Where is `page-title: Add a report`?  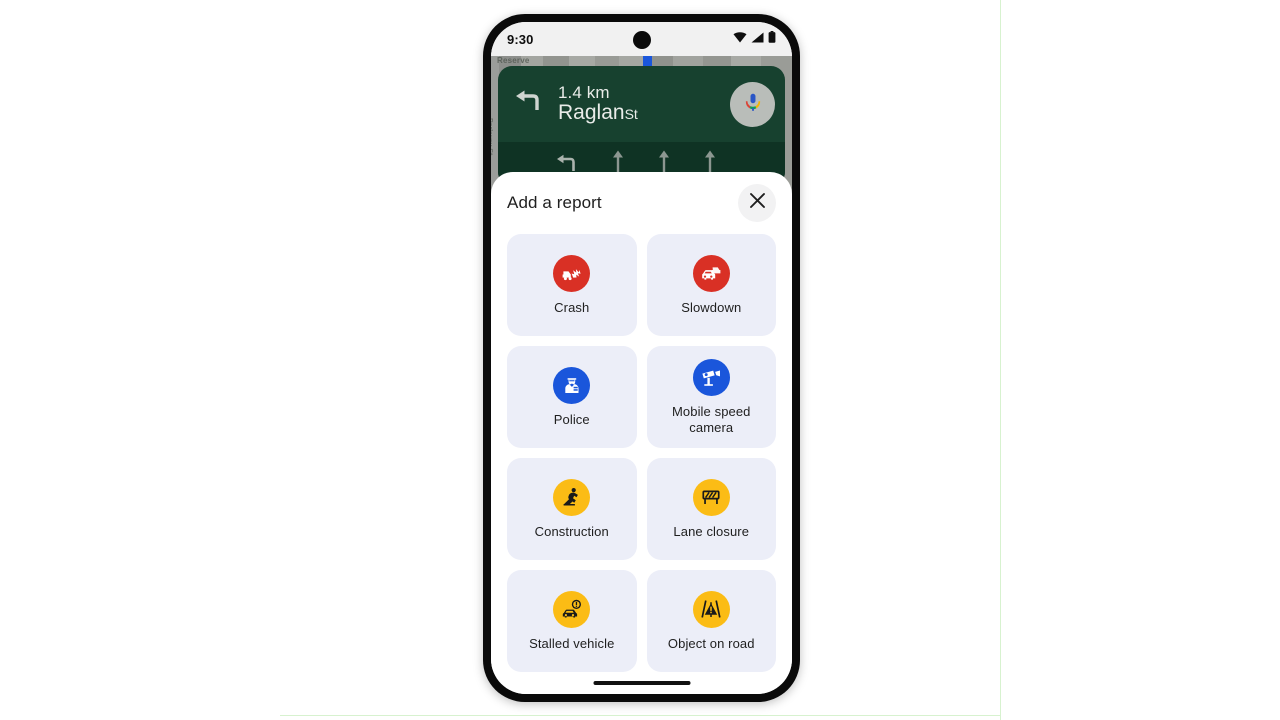 page-title: Add a report is located at coordinates (554, 202).